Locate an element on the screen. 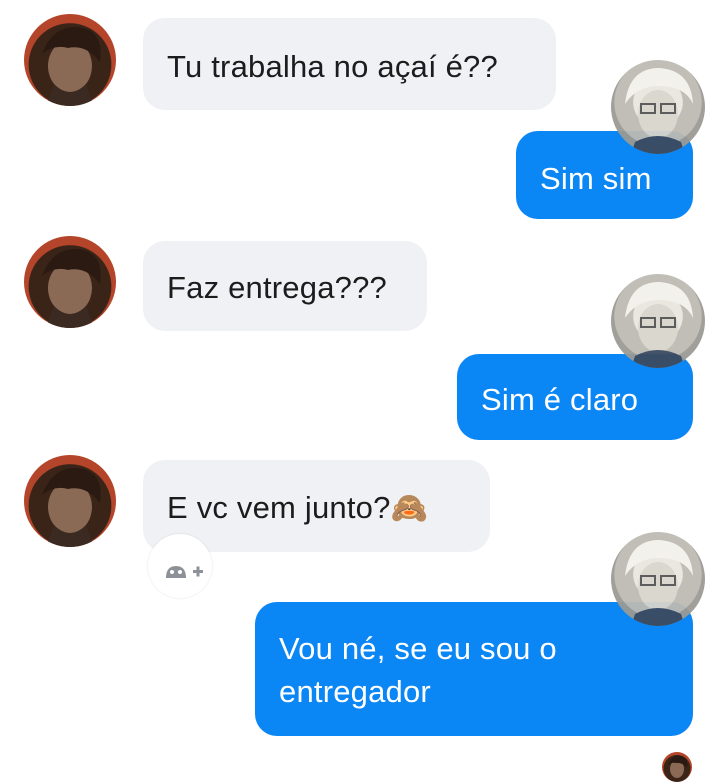  message-bubble-received: Tu trabalha no açaí é?? is located at coordinates (349, 64).